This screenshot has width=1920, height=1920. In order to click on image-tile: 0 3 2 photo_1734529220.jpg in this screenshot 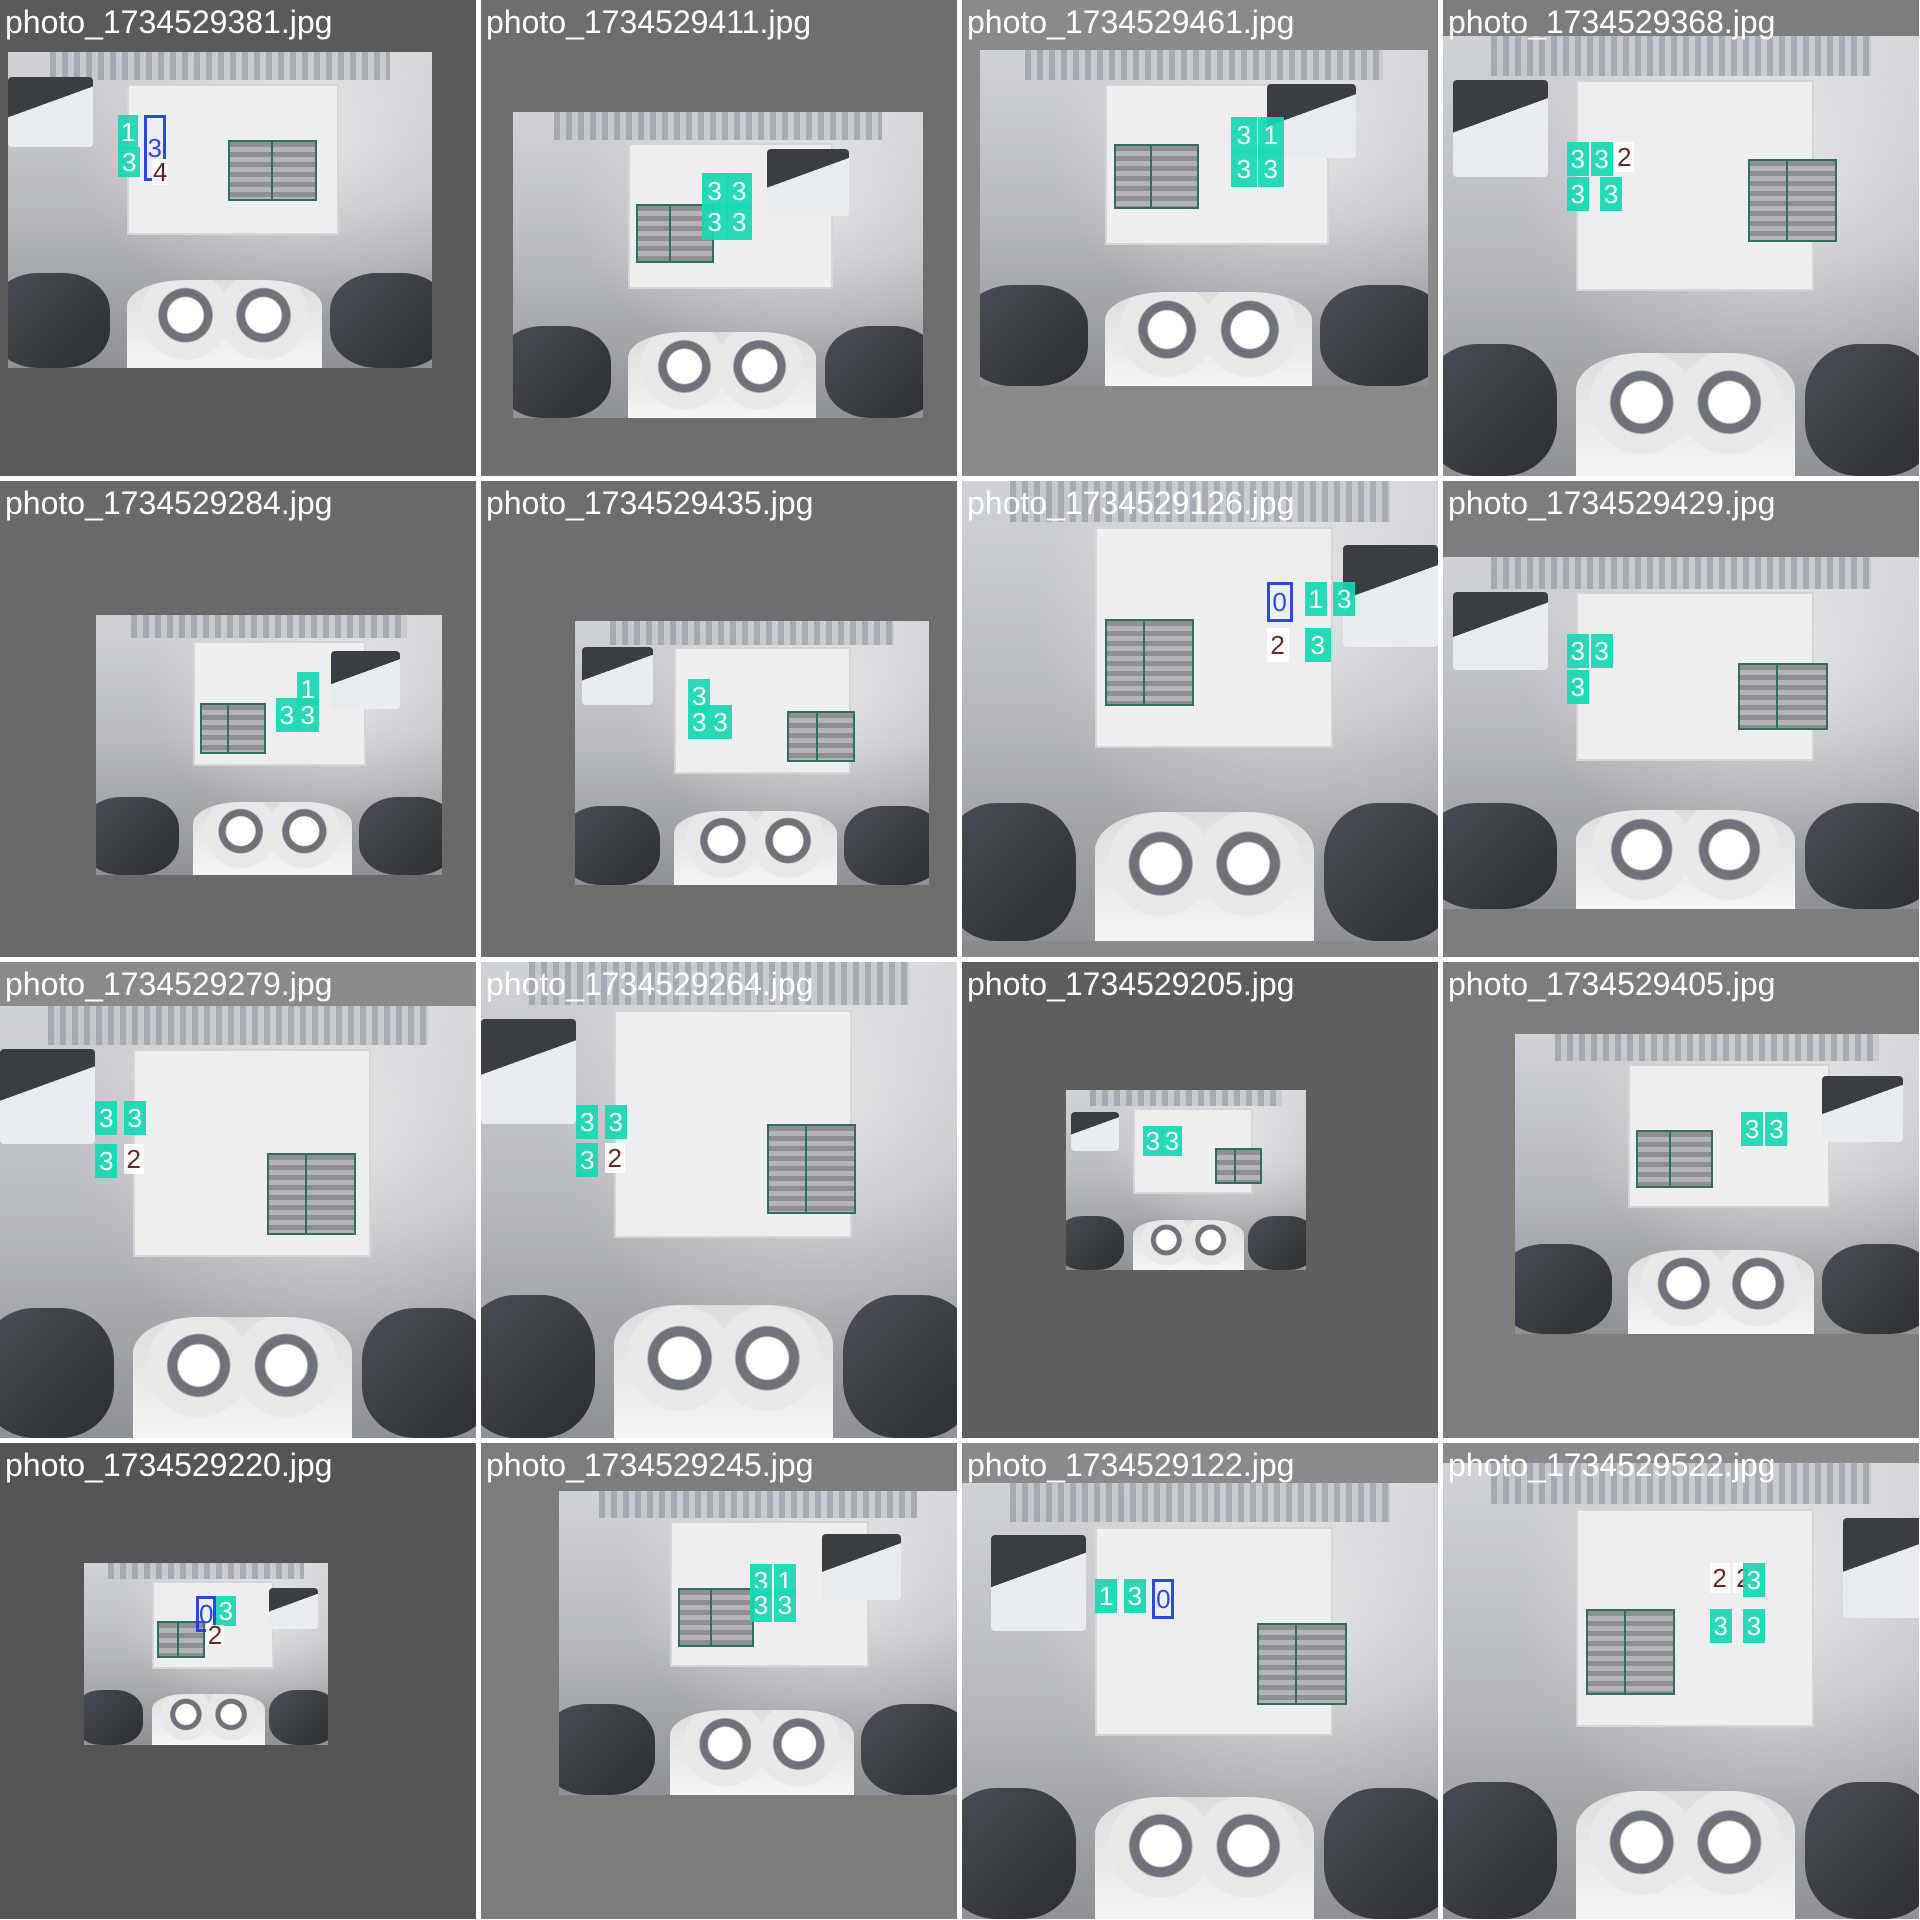, I will do `click(238, 1681)`.